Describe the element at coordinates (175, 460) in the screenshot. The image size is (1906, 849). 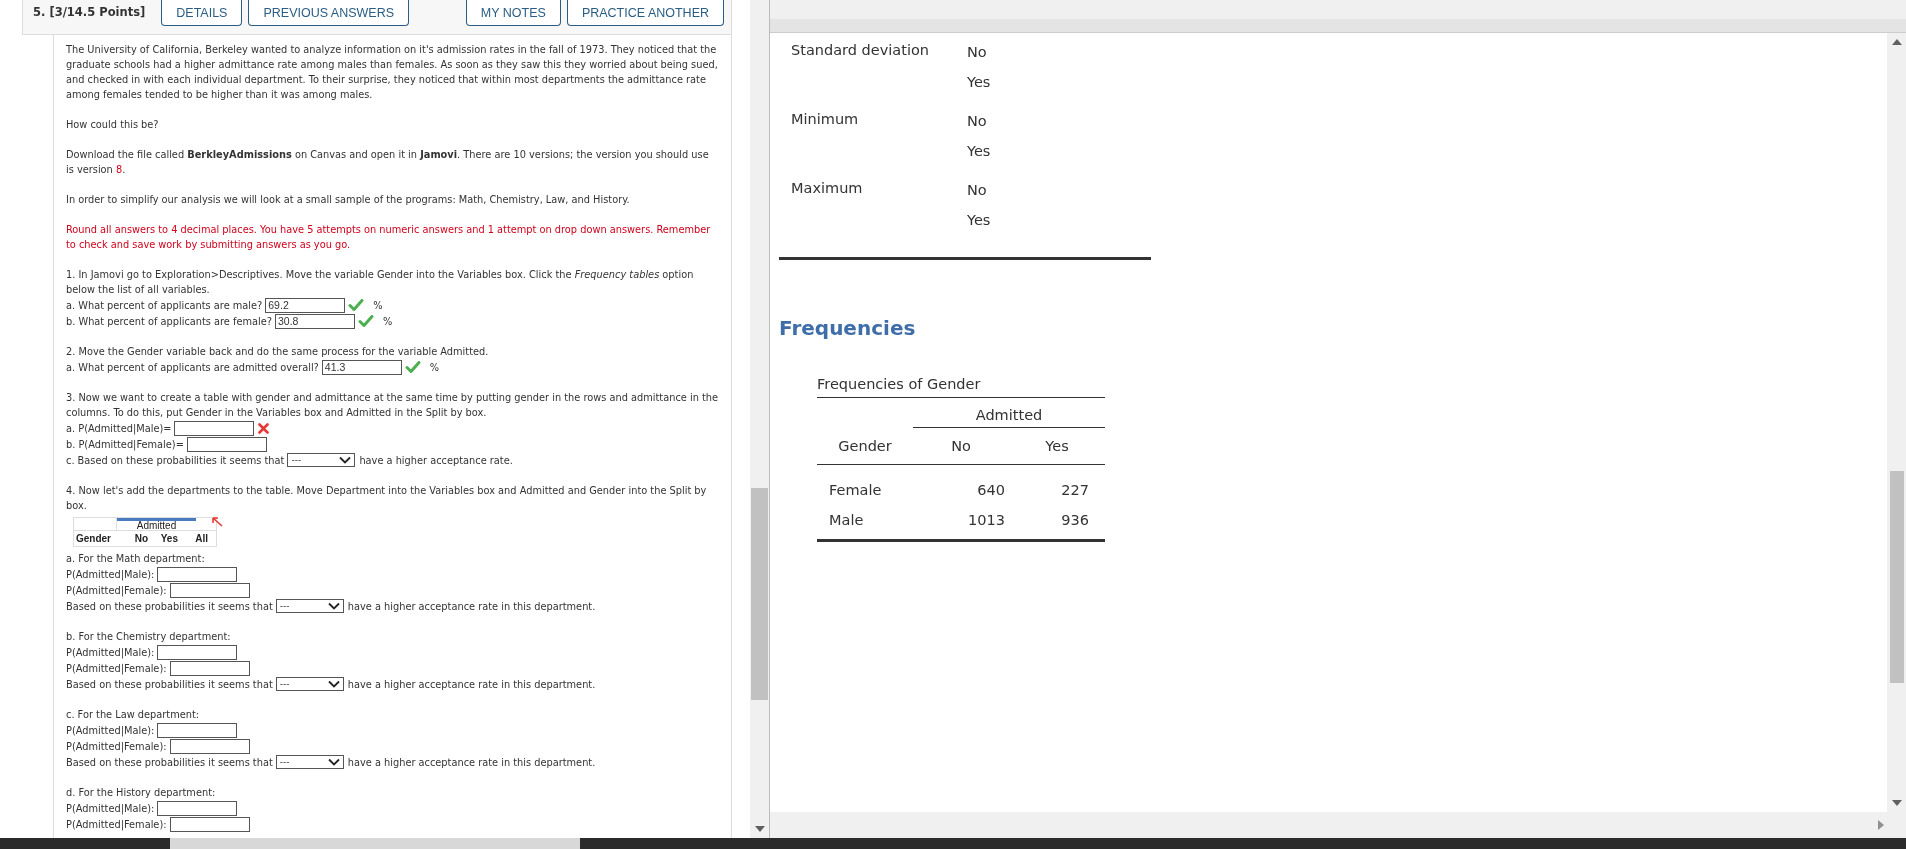
I see `question-text: c. Based on these probabilities it seems that` at that location.